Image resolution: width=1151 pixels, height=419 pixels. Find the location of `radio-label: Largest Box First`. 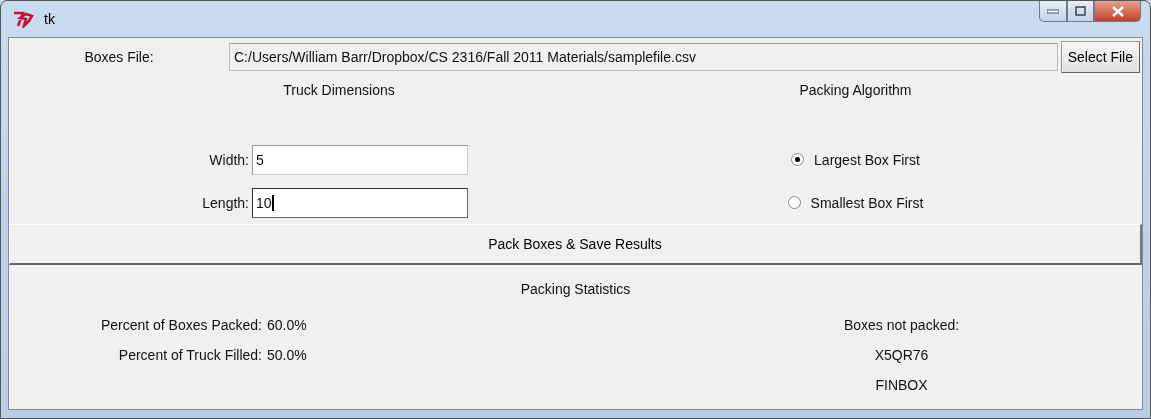

radio-label: Largest Box First is located at coordinates (867, 159).